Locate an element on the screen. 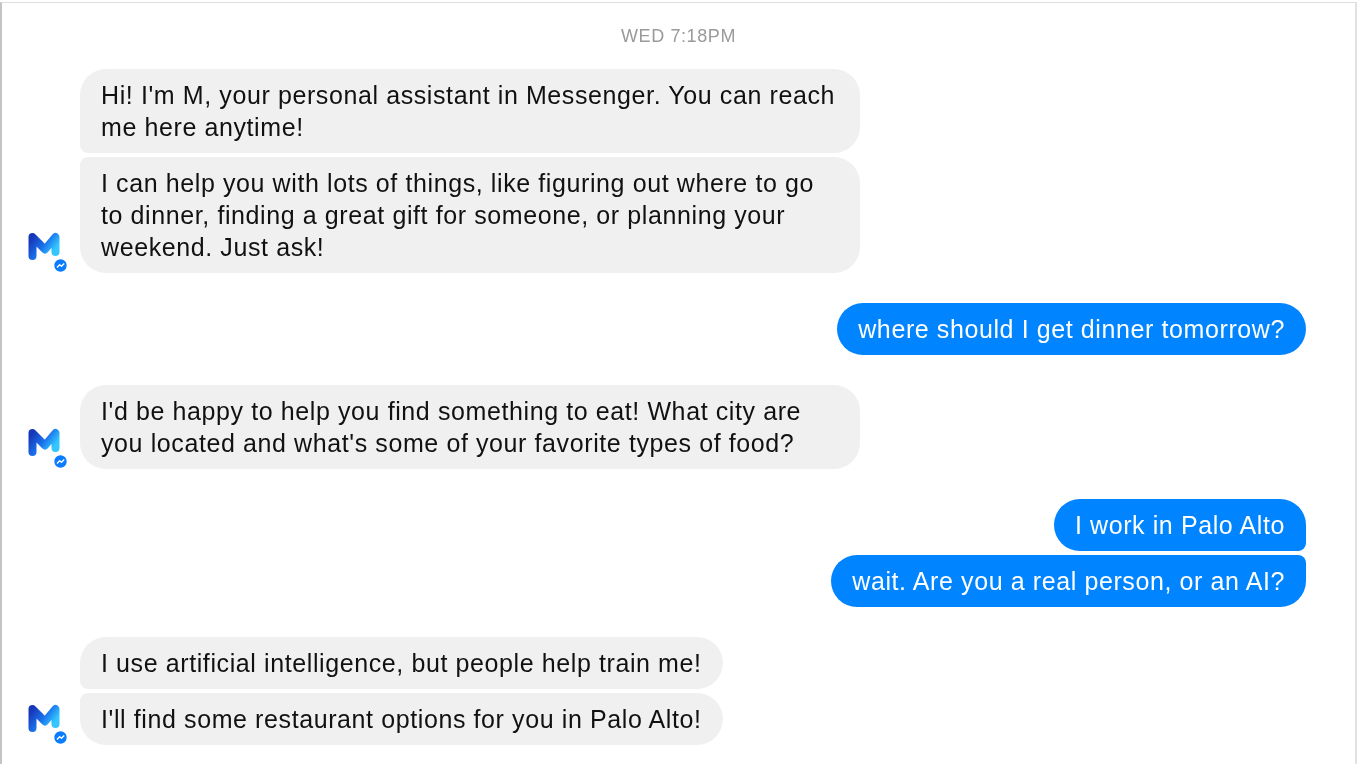 This screenshot has height=764, width=1358. sent-message: I work in Palo Alto is located at coordinates (1179, 525).